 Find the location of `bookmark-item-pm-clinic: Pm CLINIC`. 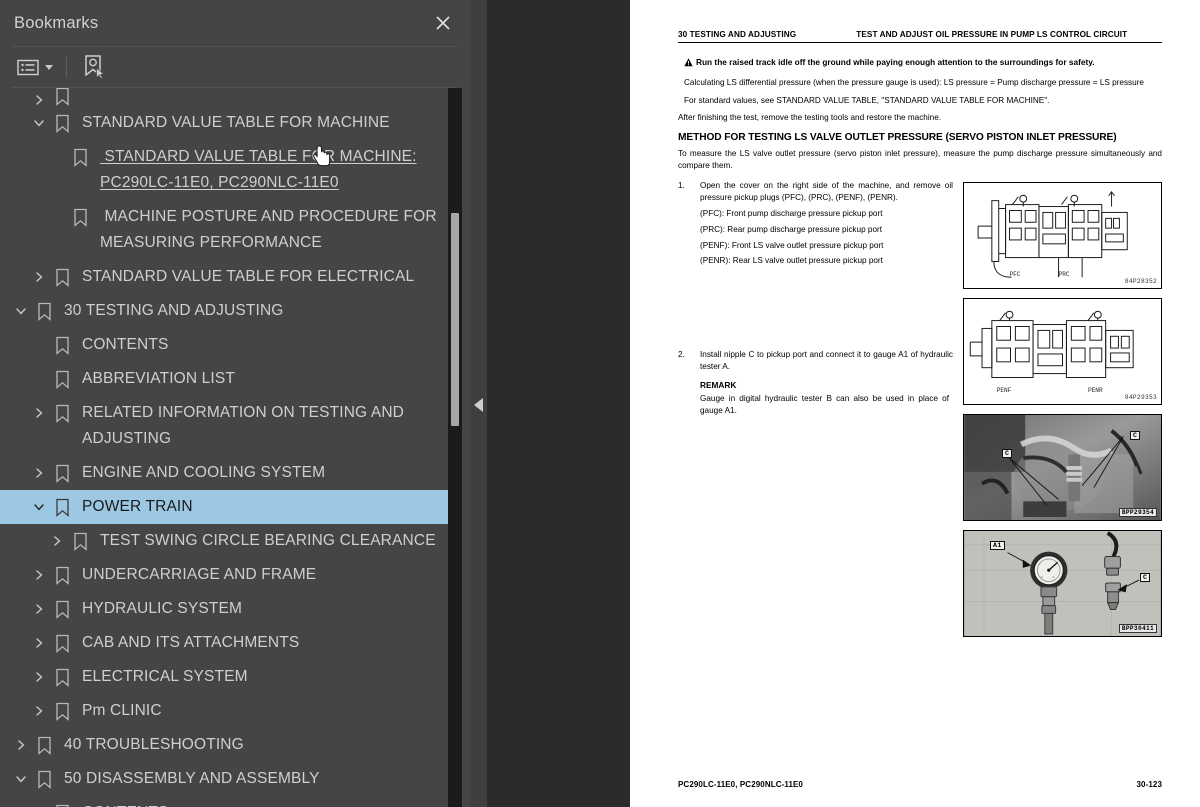

bookmark-item-pm-clinic: Pm CLINIC is located at coordinates (226, 711).